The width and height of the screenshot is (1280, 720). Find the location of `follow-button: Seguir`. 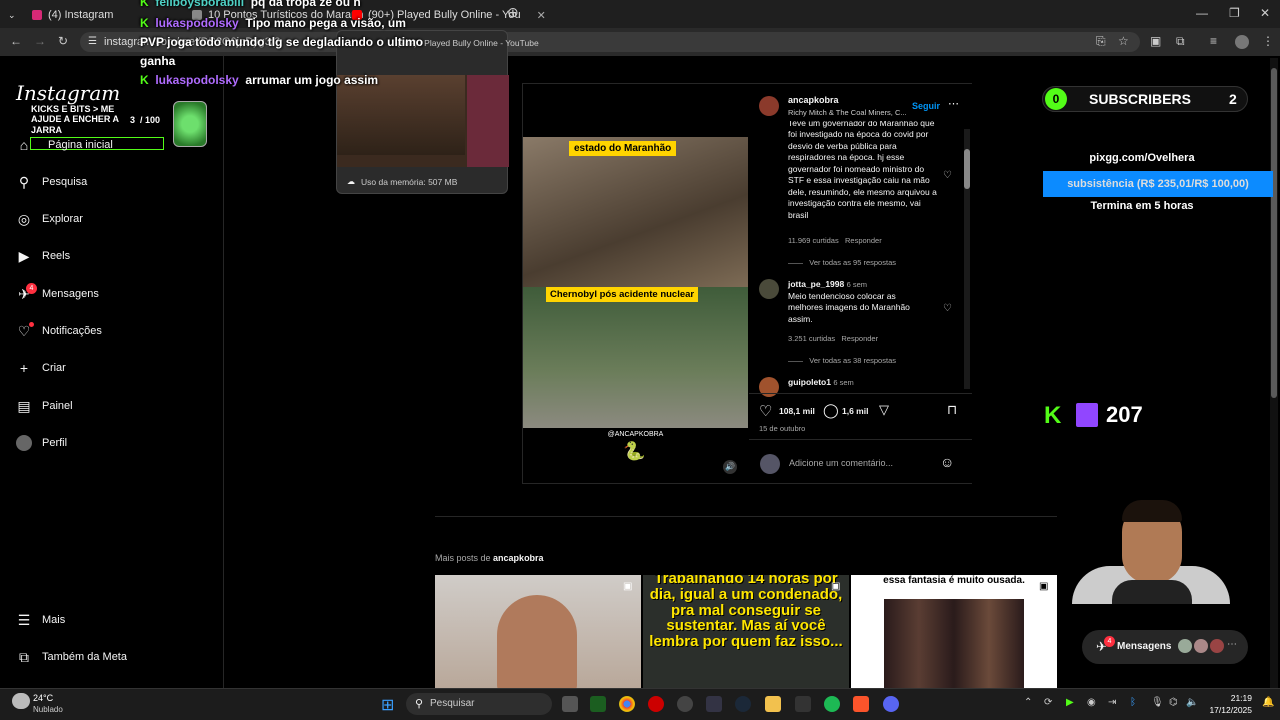

follow-button: Seguir is located at coordinates (926, 106).